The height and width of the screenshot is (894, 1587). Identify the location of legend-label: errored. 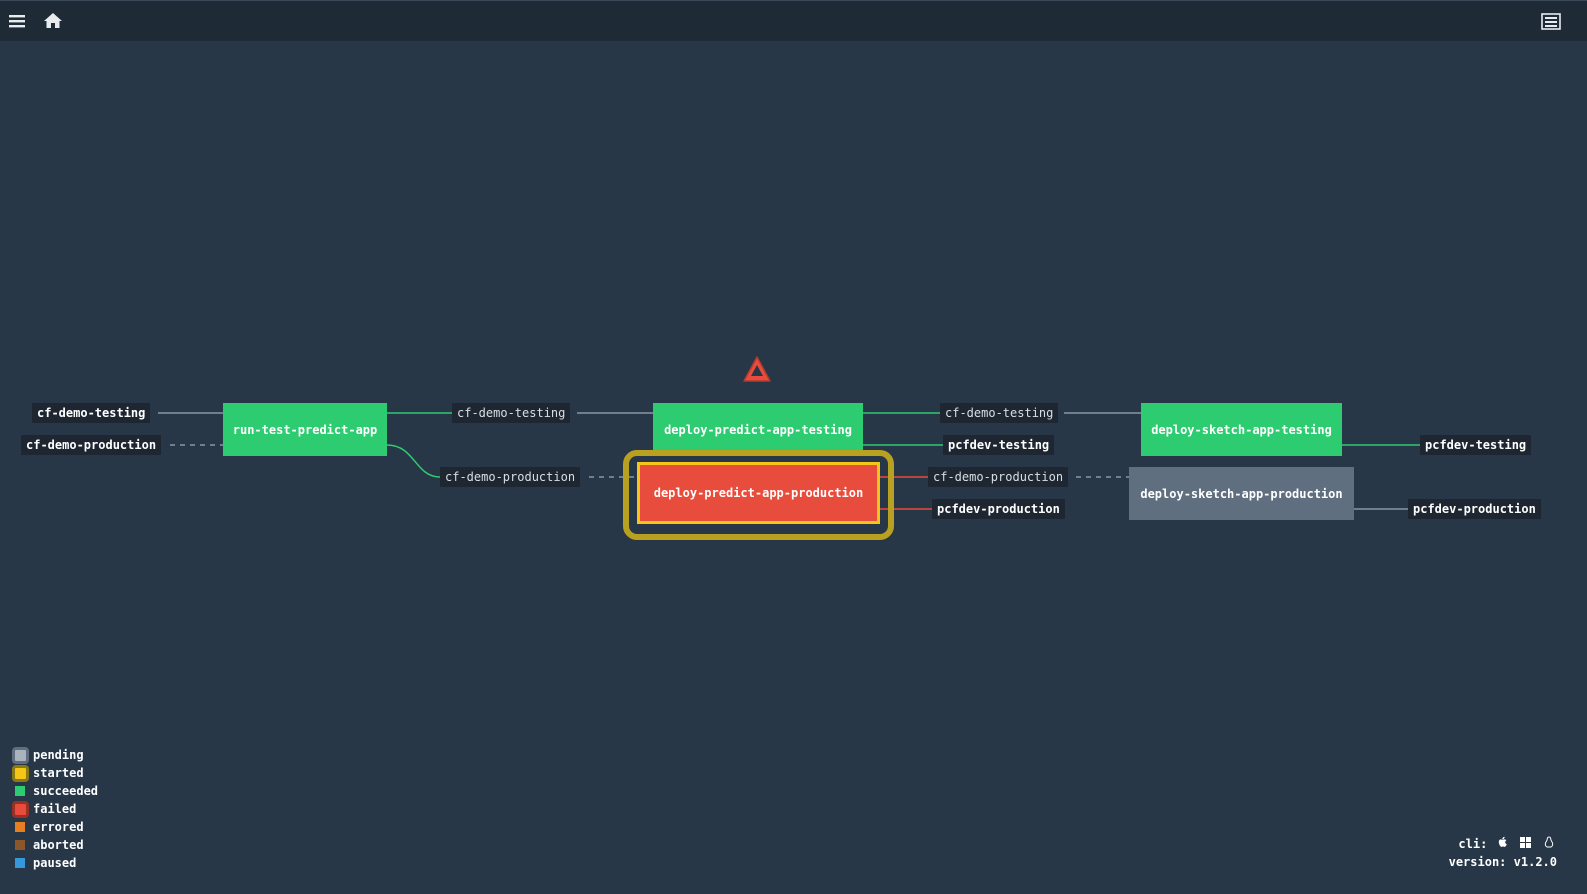
(58, 827).